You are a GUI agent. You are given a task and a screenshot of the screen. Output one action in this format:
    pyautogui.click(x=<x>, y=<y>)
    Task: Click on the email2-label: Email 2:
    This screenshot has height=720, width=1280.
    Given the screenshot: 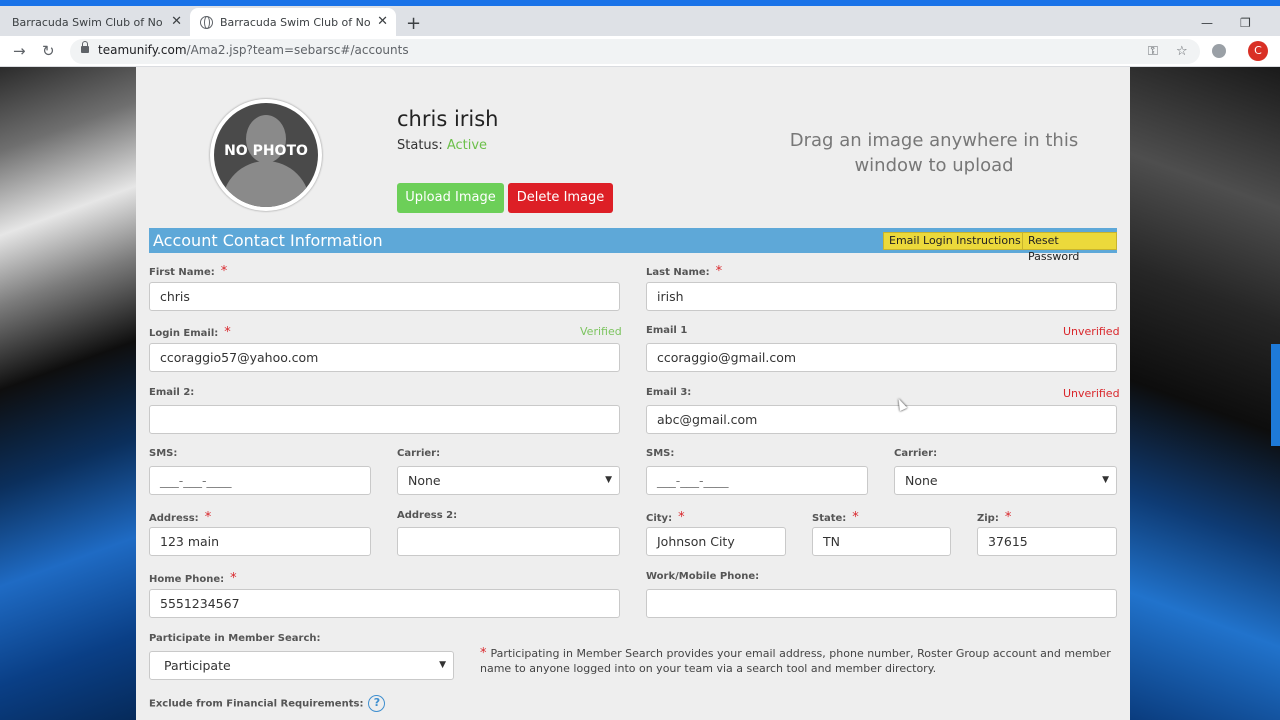 What is the action you would take?
    pyautogui.click(x=172, y=392)
    